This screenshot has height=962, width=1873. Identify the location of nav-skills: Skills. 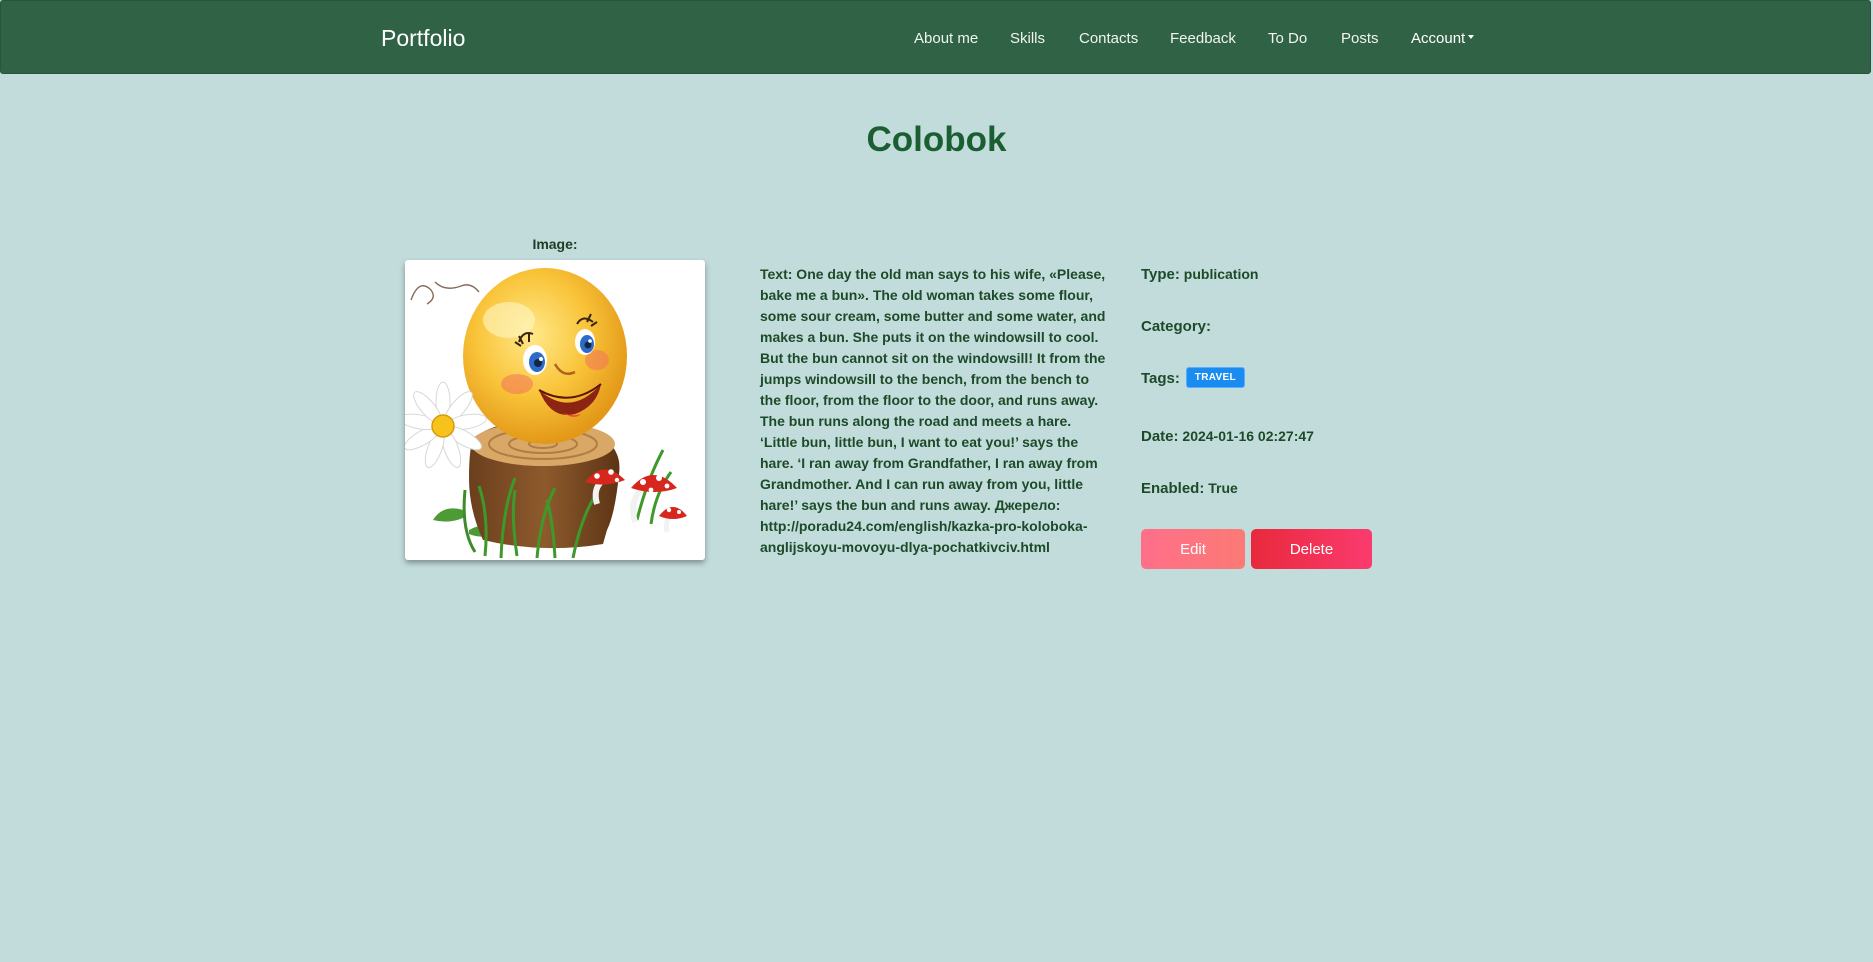
(1027, 38).